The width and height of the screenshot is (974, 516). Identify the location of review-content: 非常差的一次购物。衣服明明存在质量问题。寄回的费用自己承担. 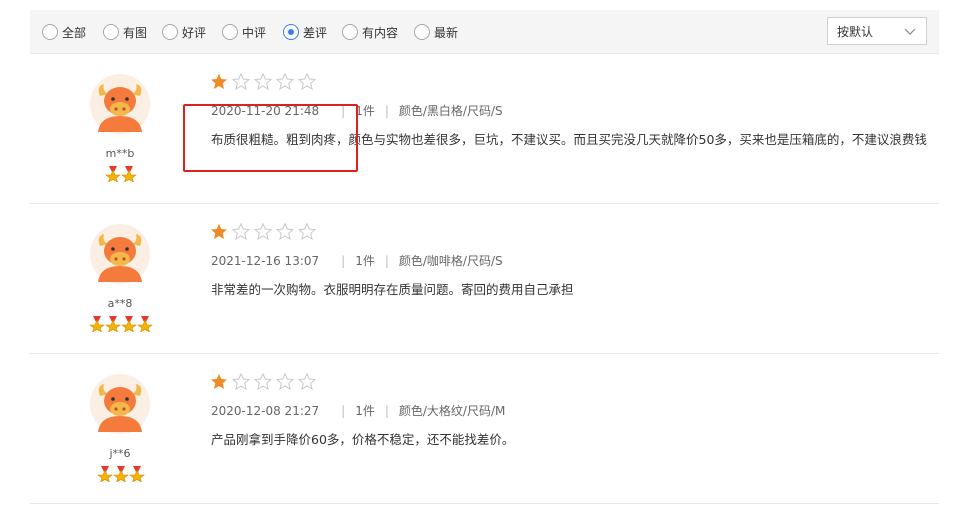
(392, 289).